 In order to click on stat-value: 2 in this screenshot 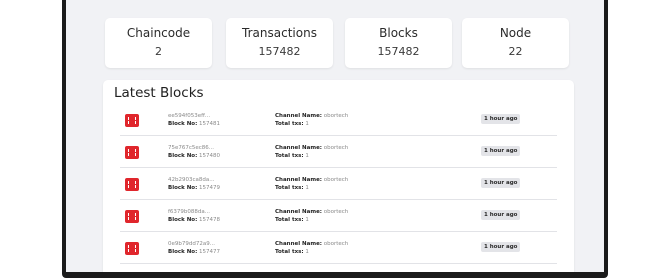, I will do `click(158, 51)`.